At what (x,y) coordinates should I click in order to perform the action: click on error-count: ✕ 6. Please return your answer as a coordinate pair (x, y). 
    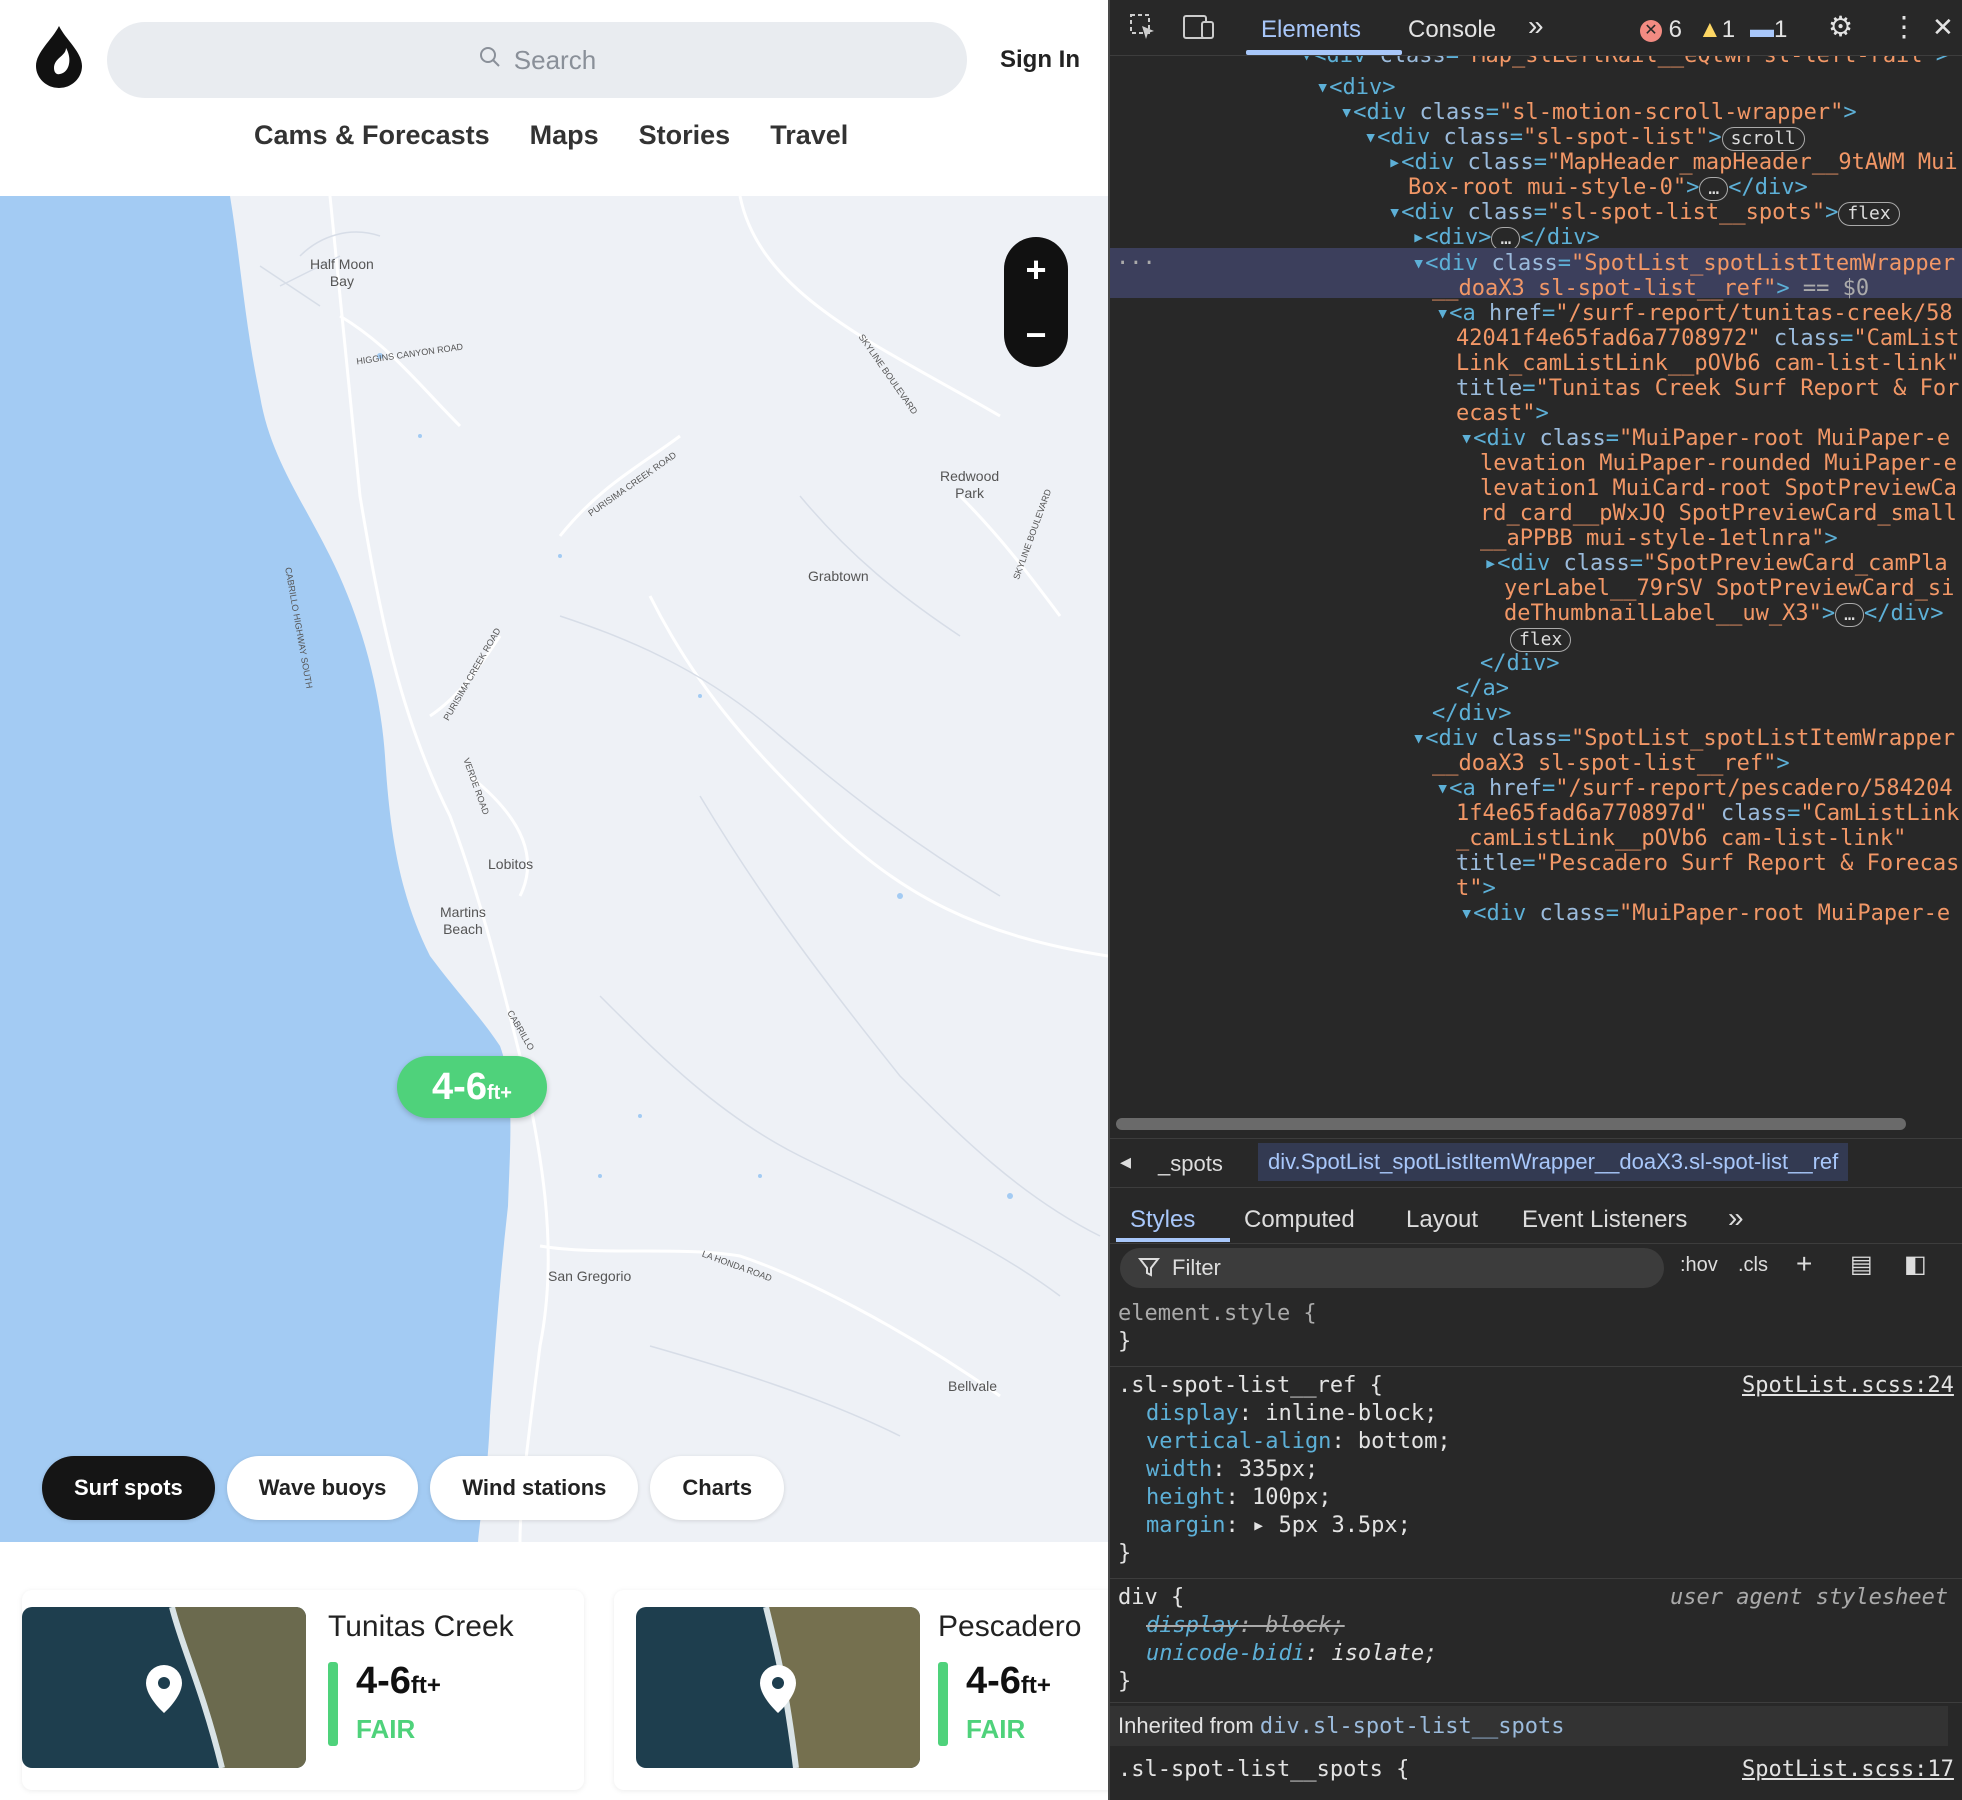
    Looking at the image, I should click on (1661, 30).